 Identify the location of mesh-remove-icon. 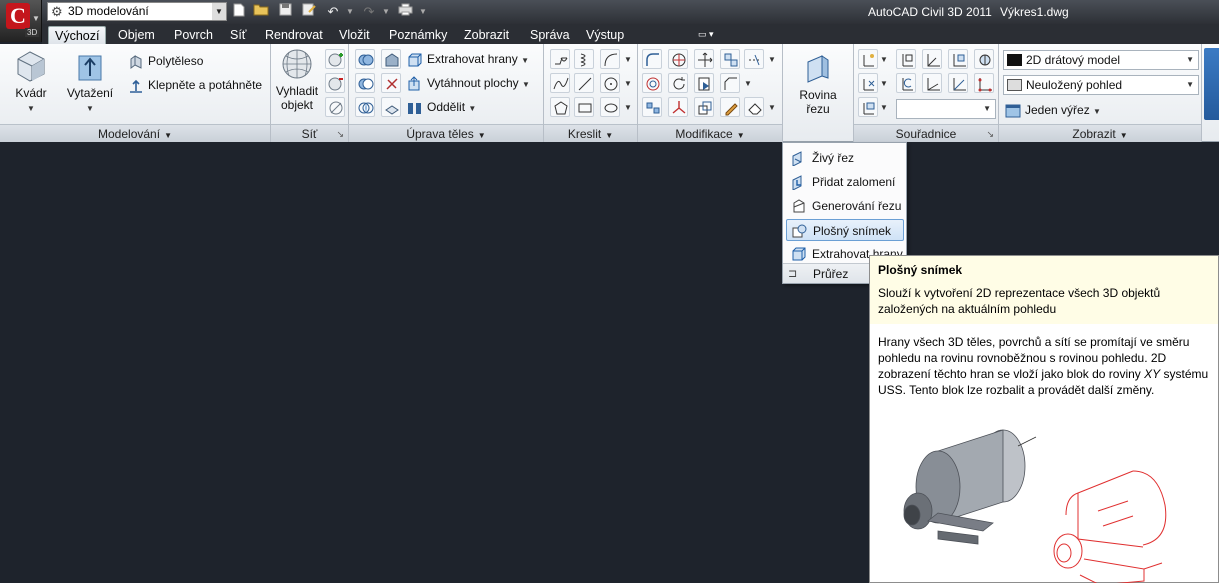
(335, 83).